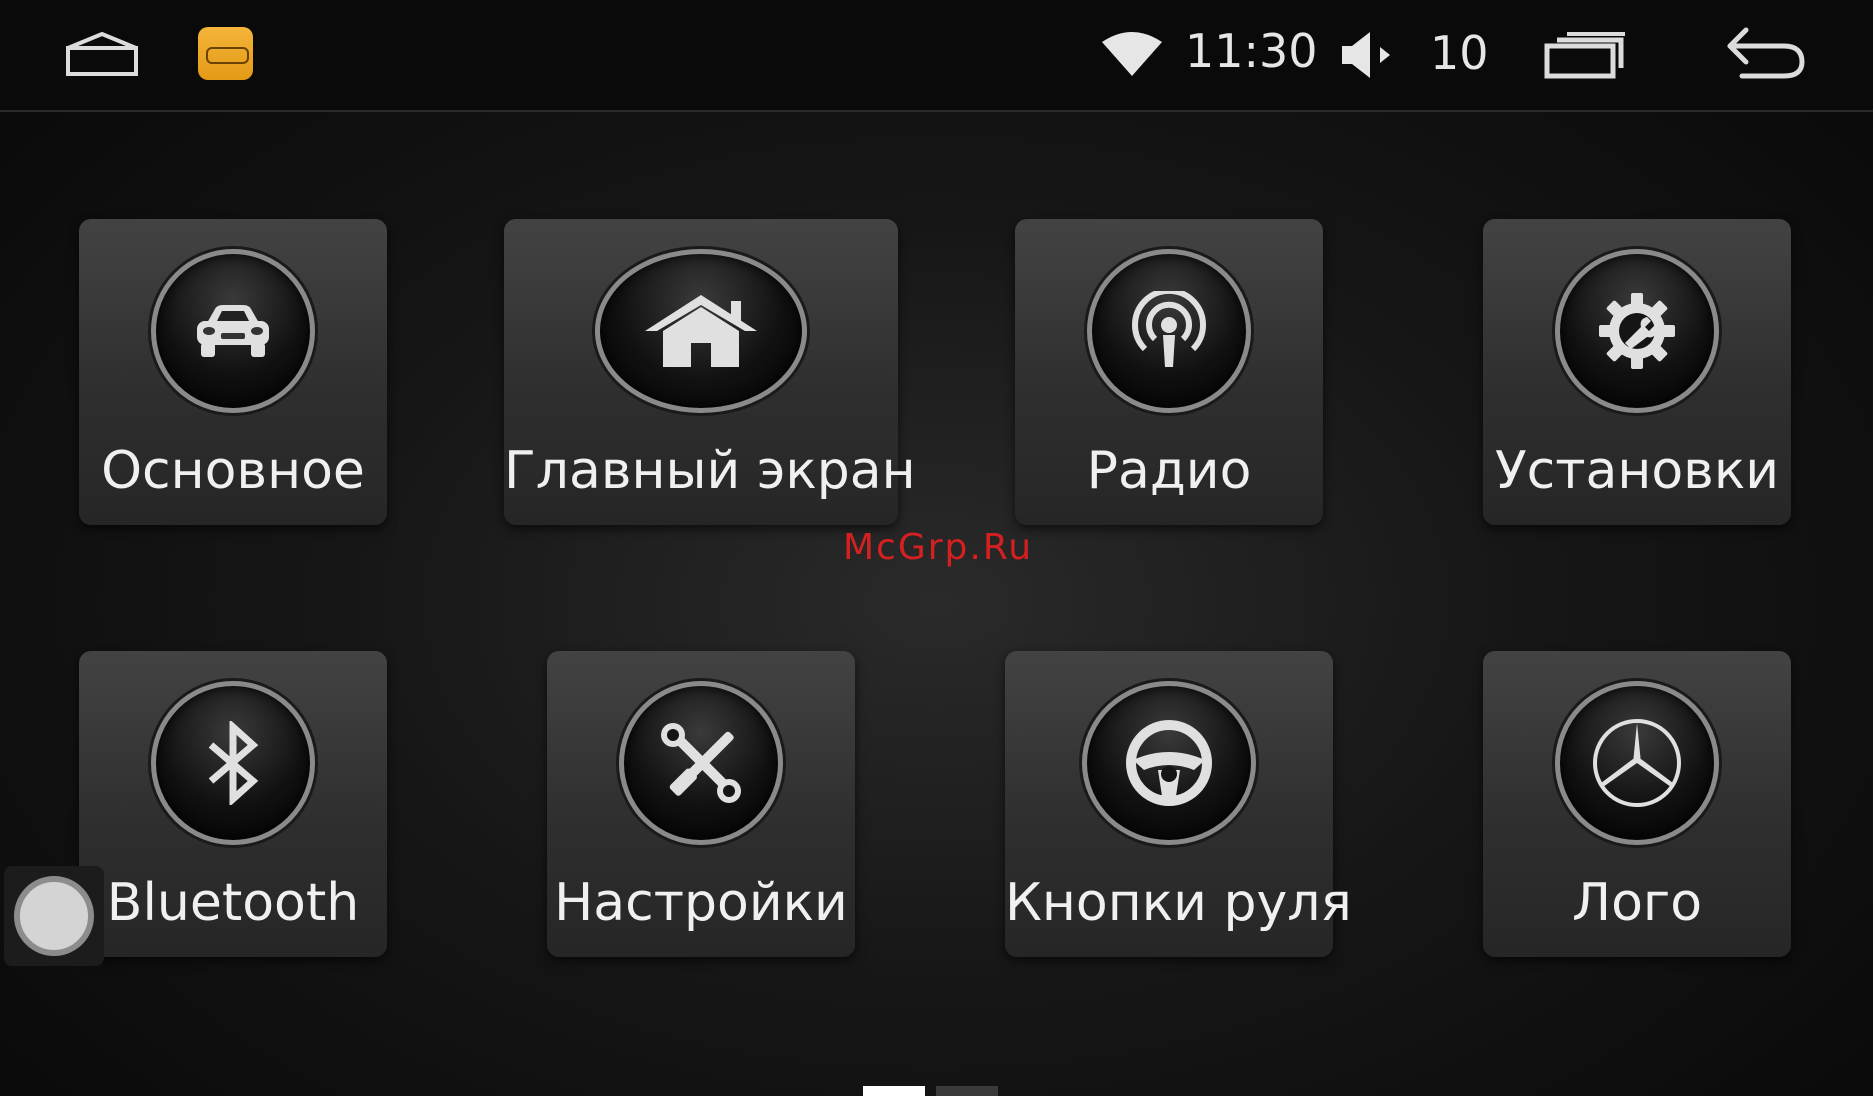 This screenshot has width=1873, height=1096. I want to click on home-icon, so click(102, 55).